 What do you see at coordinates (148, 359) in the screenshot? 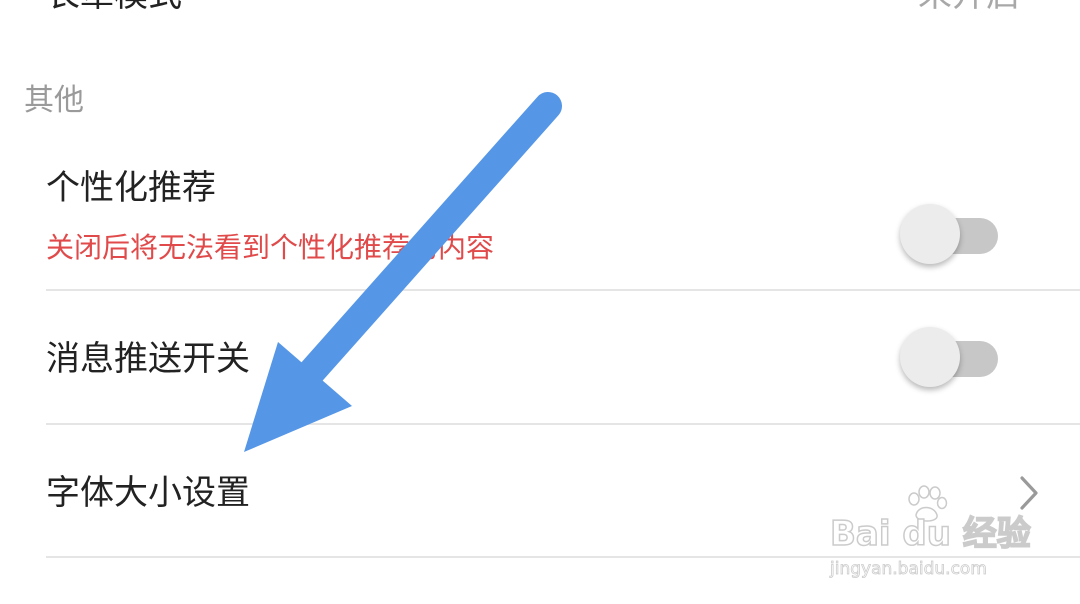
I see `message-push-title: 消息推送开关` at bounding box center [148, 359].